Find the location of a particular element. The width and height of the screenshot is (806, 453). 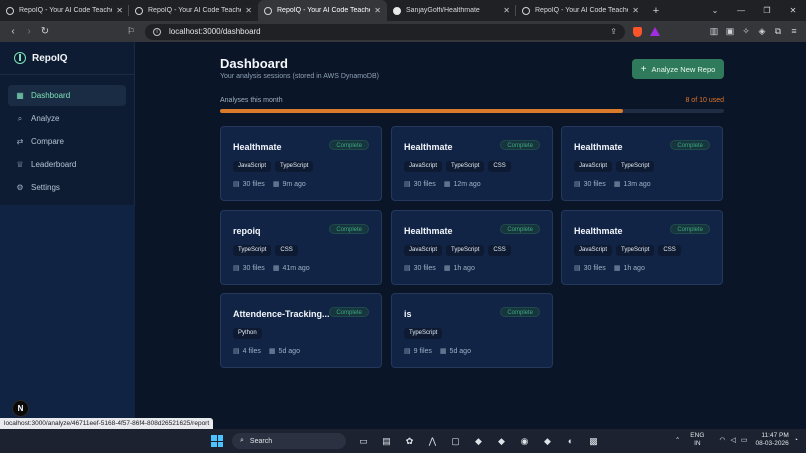

search-icon: ⌕ is located at coordinates (242, 440).